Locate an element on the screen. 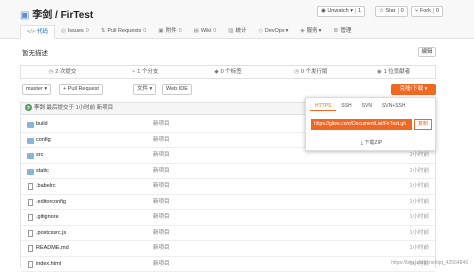 This screenshot has width=474, height=272. stat-item: ◆0 个标签 is located at coordinates (228, 72).